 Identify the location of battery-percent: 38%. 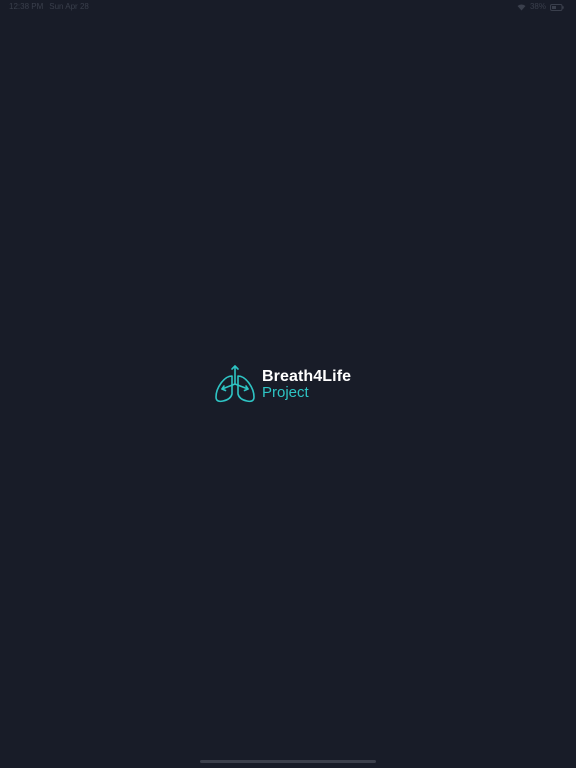
(537, 6).